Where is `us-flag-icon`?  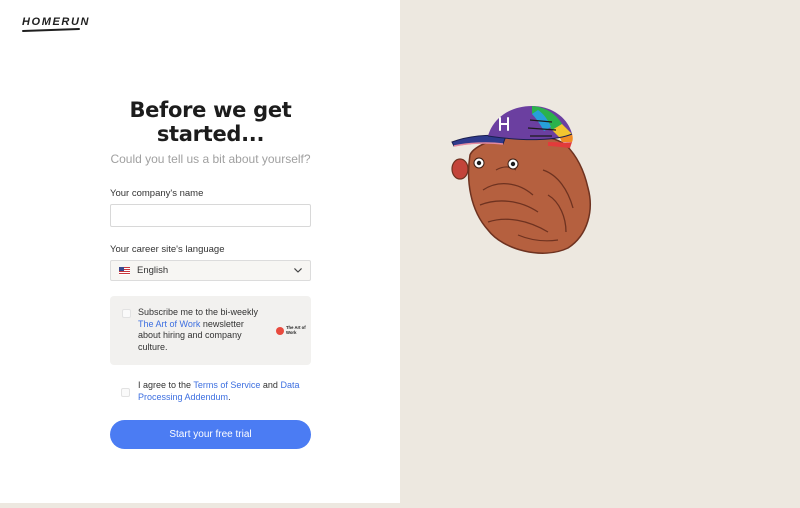
us-flag-icon is located at coordinates (124, 270).